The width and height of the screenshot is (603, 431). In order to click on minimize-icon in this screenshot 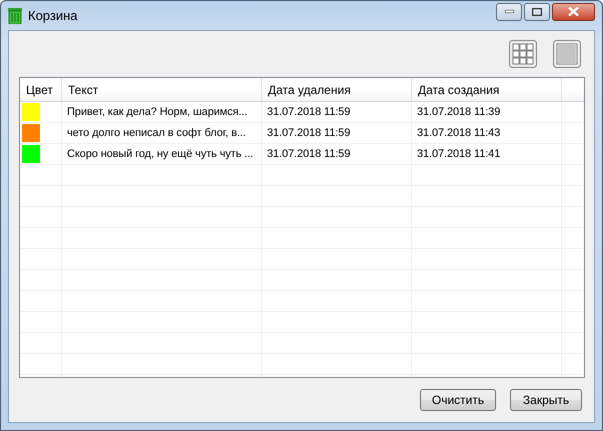, I will do `click(509, 11)`.